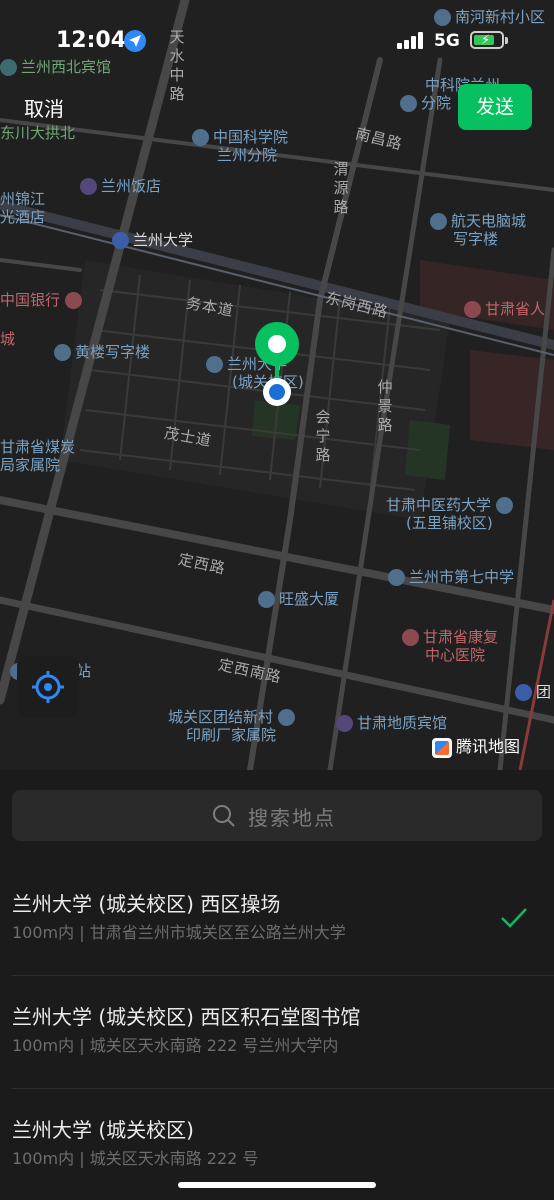 This screenshot has width=554, height=1200. What do you see at coordinates (277, 40) in the screenshot?
I see `status-bar: 12:04 5G ⚡` at bounding box center [277, 40].